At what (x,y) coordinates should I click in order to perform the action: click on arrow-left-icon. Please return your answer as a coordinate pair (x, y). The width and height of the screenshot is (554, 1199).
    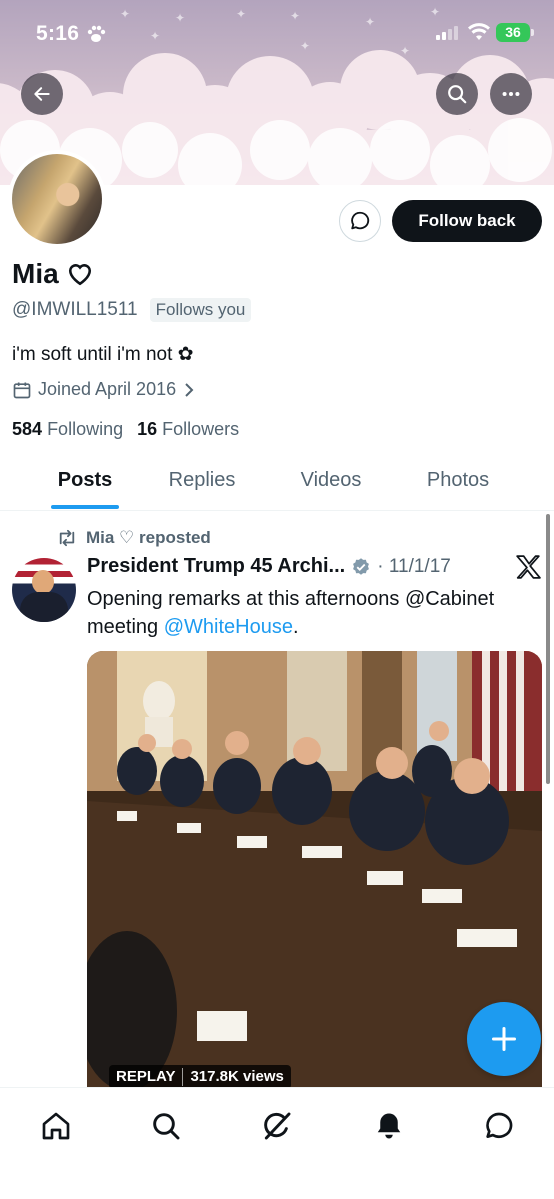
    Looking at the image, I should click on (42, 94).